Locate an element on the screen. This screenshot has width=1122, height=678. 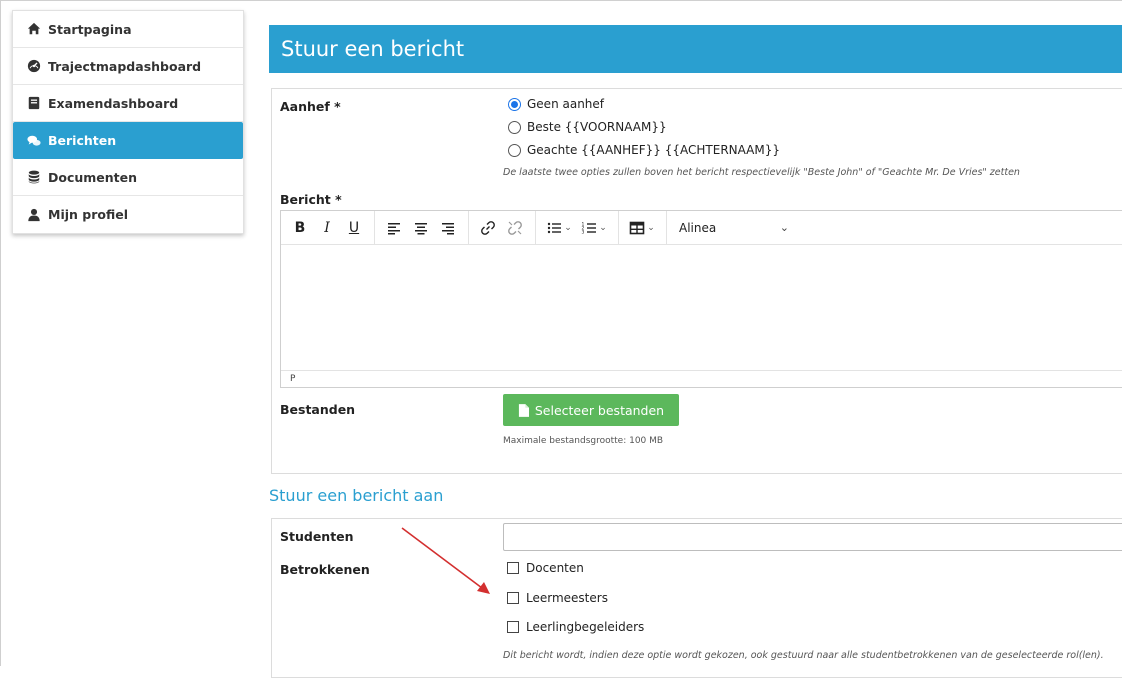
block-format-value: Alinea is located at coordinates (698, 227).